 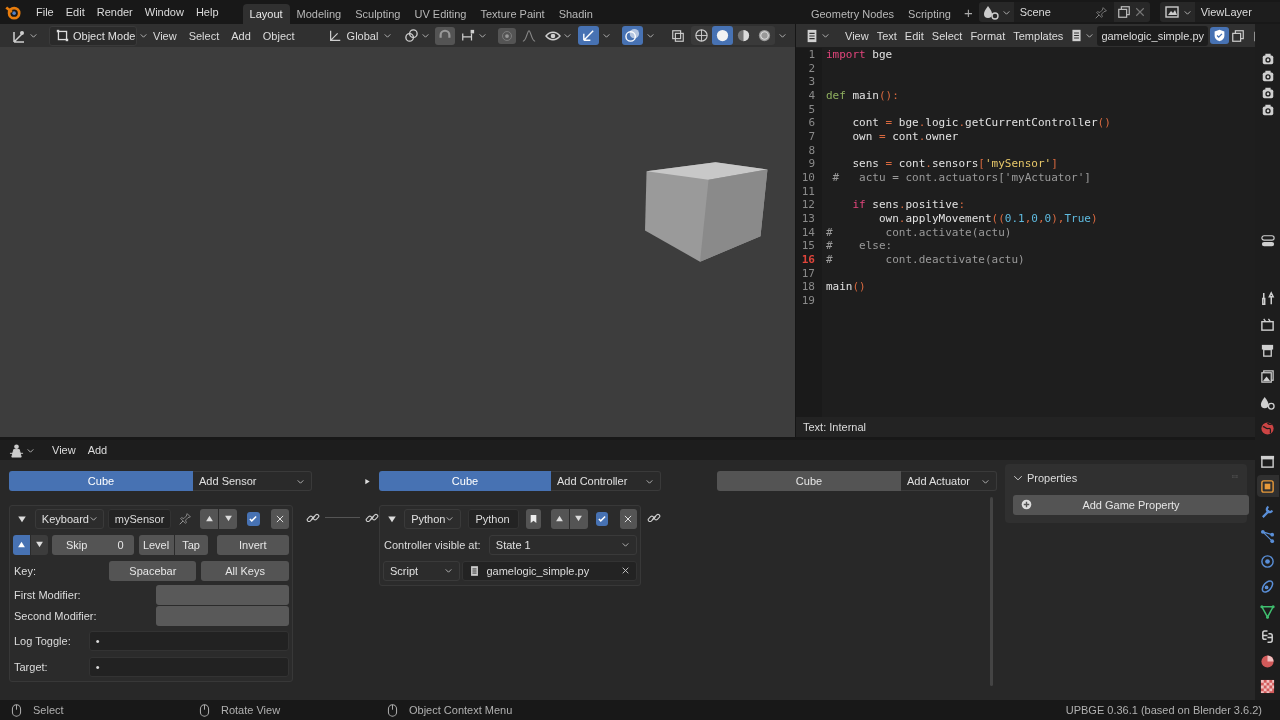 What do you see at coordinates (807, 205) in the screenshot?
I see `line-number: 12` at bounding box center [807, 205].